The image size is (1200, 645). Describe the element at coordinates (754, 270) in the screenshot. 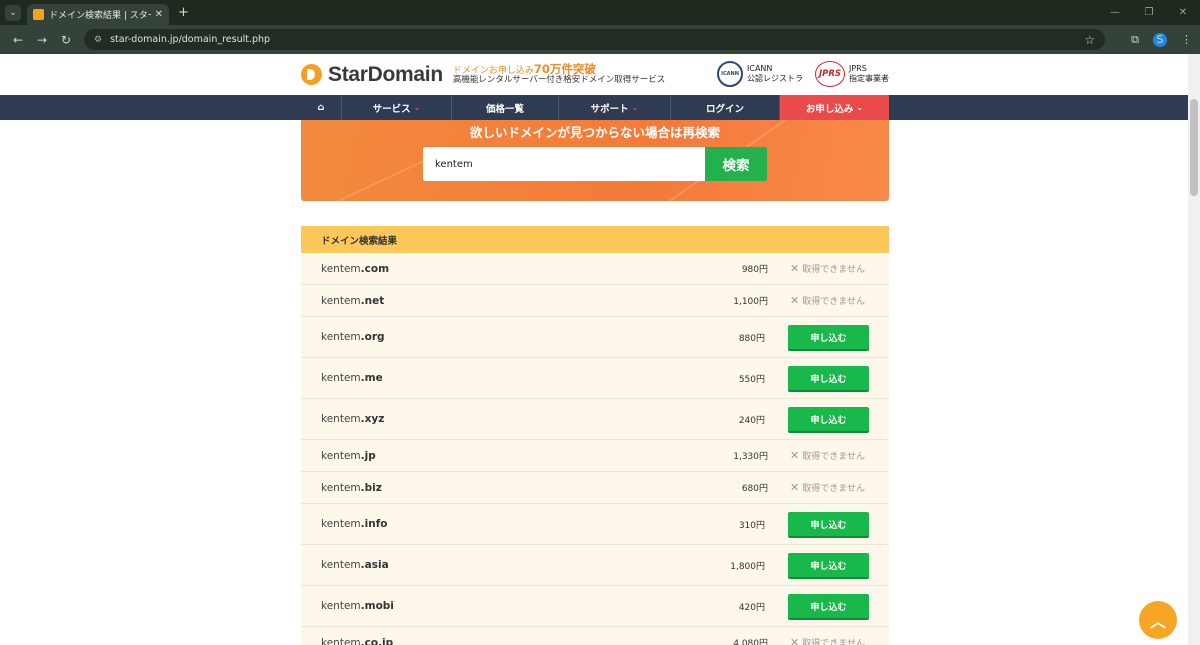

I see `domain-price: 980円` at that location.